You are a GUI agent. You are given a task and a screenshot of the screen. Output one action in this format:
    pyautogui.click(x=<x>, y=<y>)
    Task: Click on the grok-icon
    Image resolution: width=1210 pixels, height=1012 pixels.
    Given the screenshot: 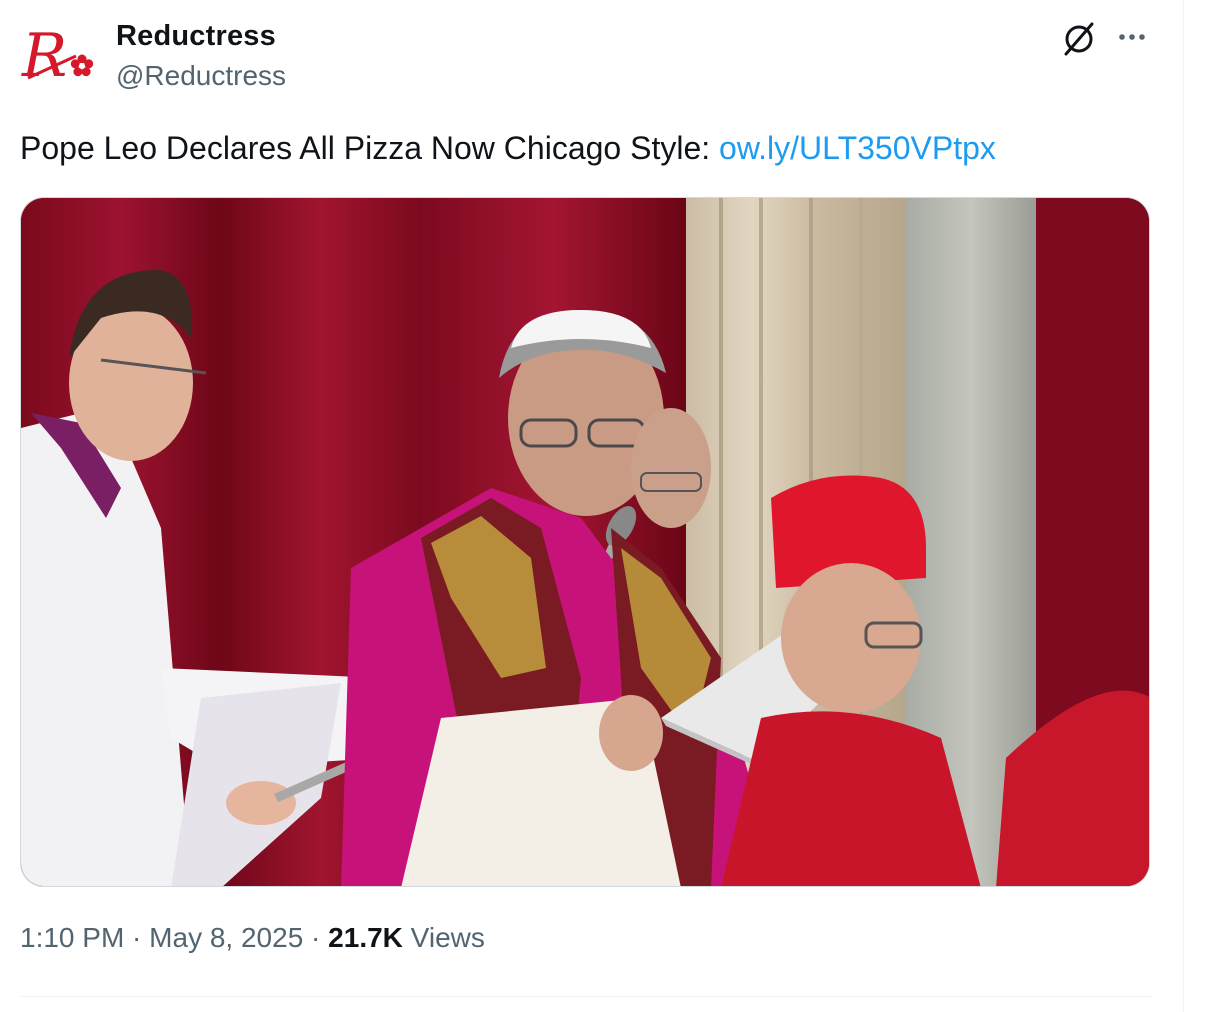 What is the action you would take?
    pyautogui.click(x=1079, y=39)
    